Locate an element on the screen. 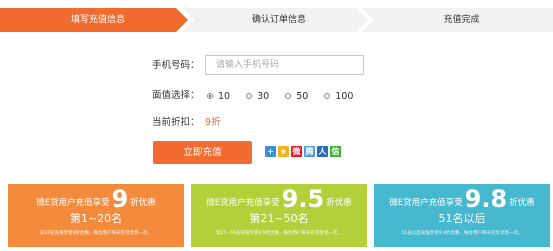  step-confirm-order: 确认订单信息 is located at coordinates (275, 20).